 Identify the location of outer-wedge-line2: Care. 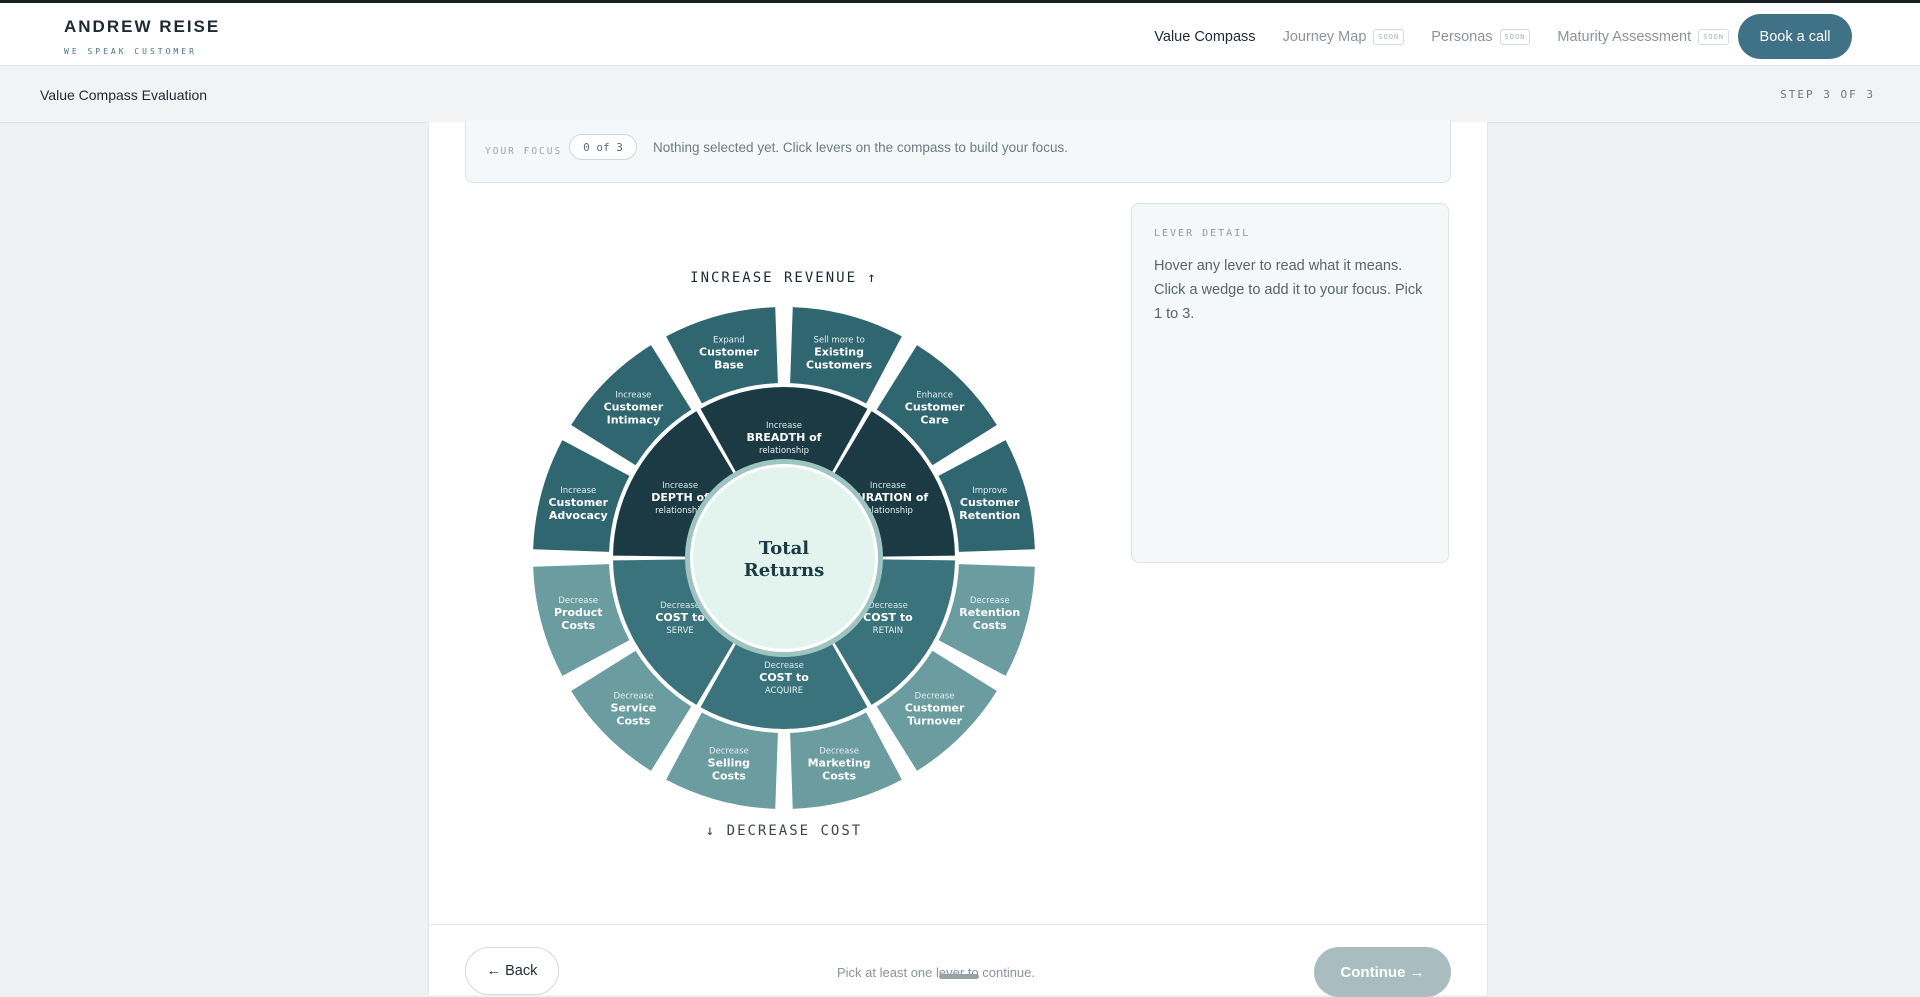
(934, 419).